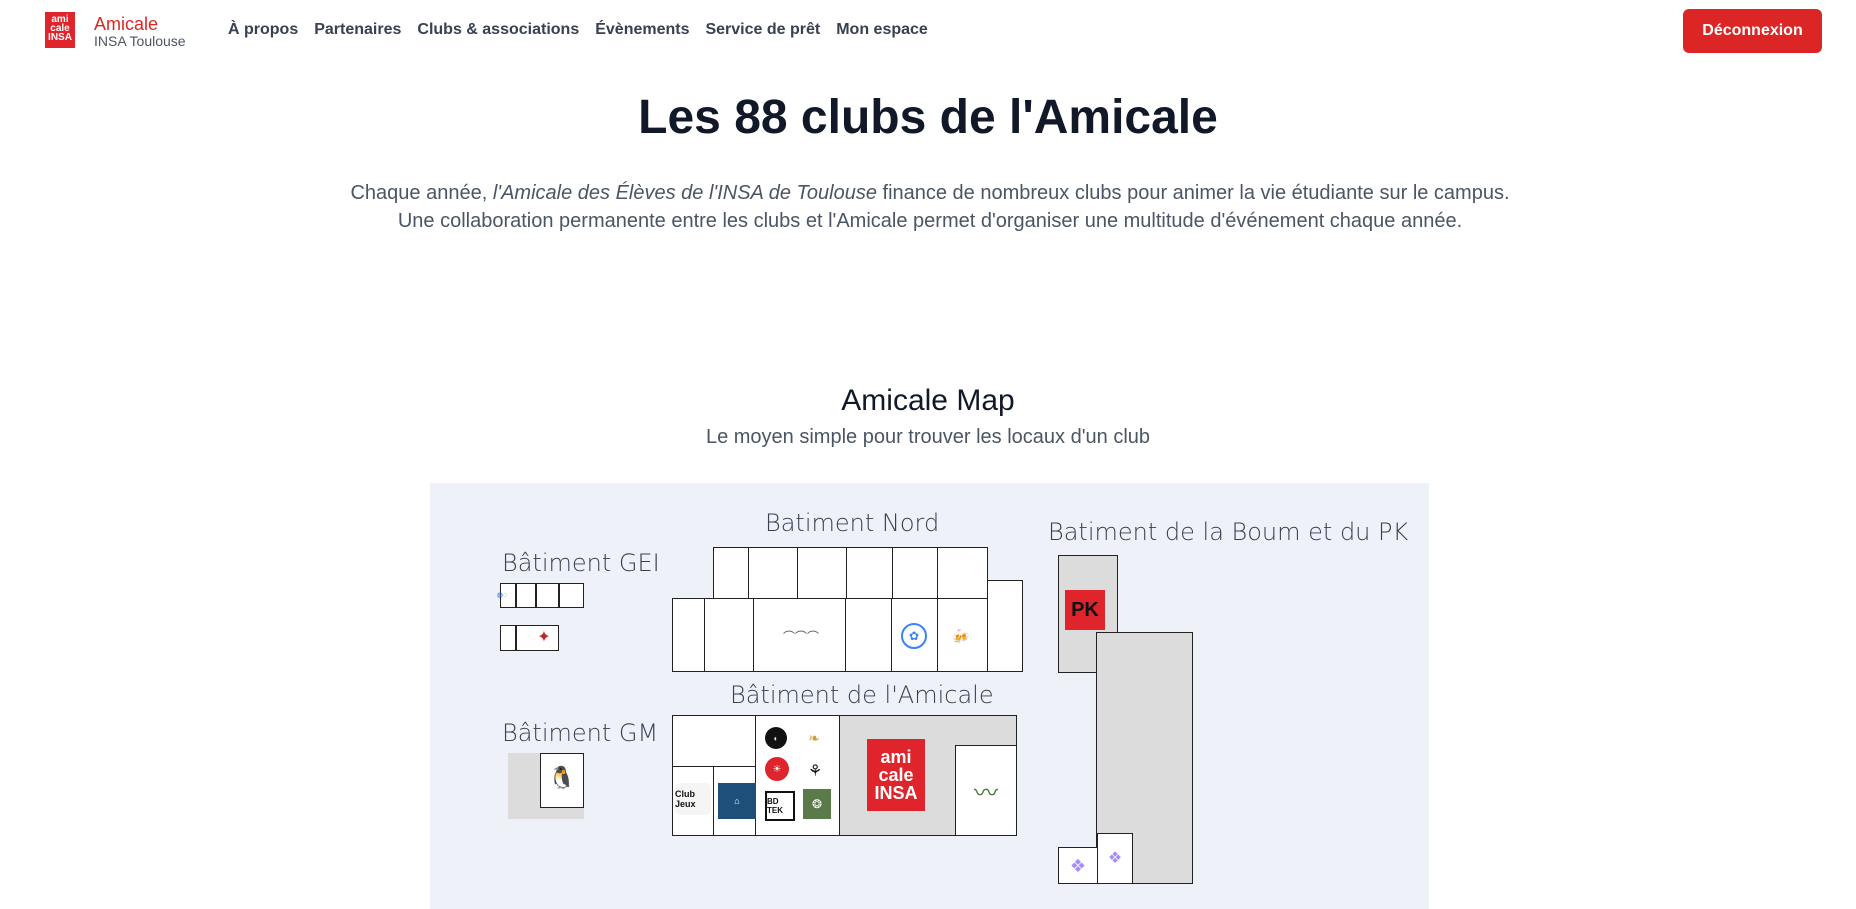 The height and width of the screenshot is (909, 1856). What do you see at coordinates (737, 801) in the screenshot?
I see `club-logo-blue: ⌂` at bounding box center [737, 801].